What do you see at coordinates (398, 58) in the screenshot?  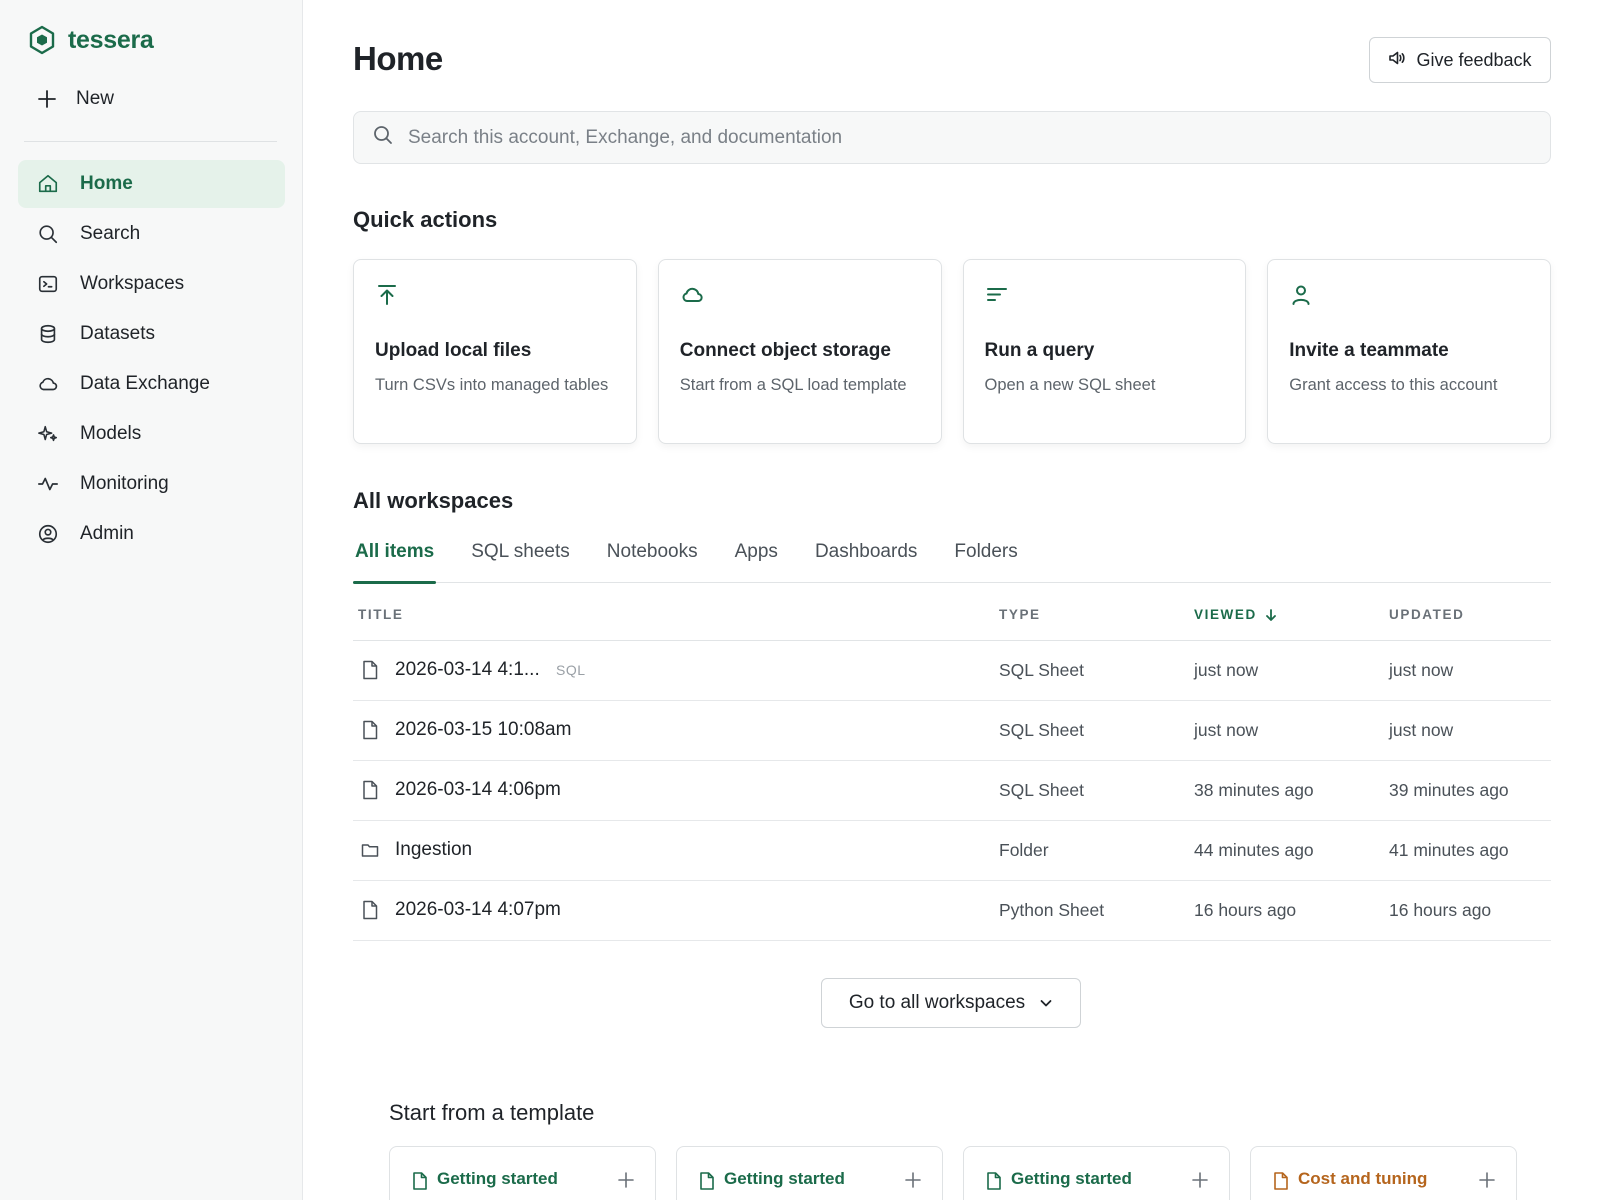 I see `page-title: Home` at bounding box center [398, 58].